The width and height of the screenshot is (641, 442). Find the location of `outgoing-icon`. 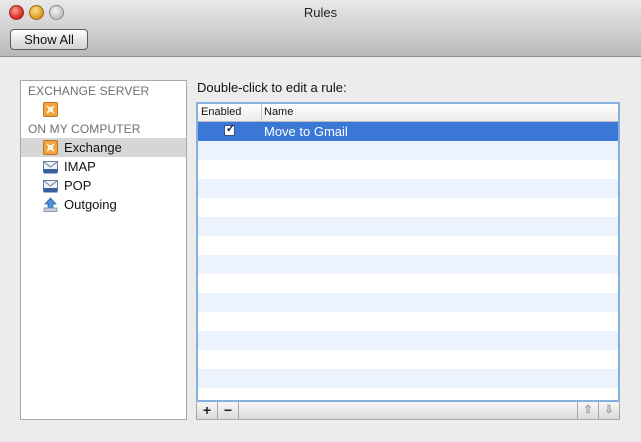

outgoing-icon is located at coordinates (50, 204).